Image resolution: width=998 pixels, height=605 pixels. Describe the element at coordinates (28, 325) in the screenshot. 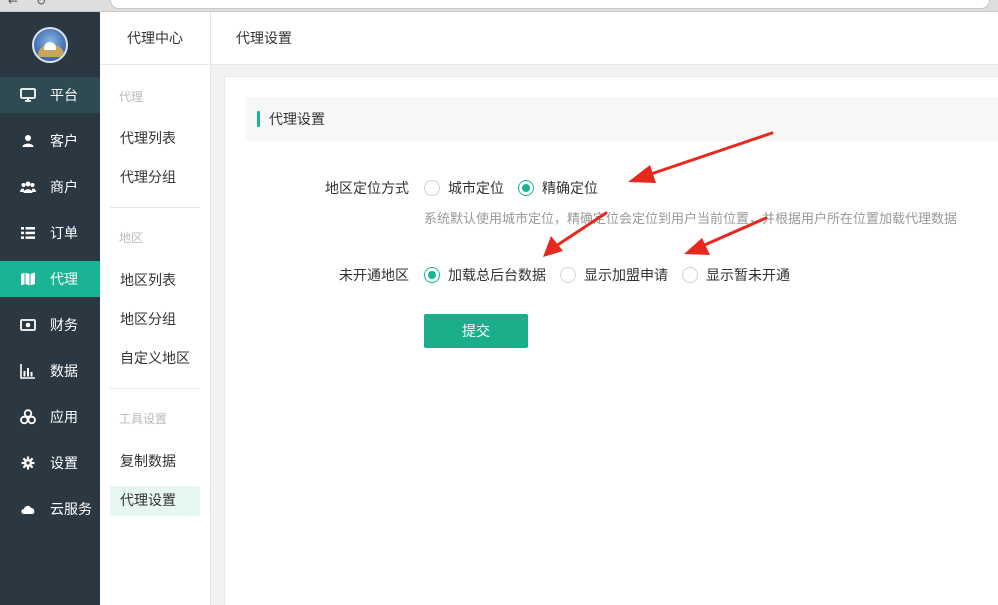

I see `money-icon` at that location.